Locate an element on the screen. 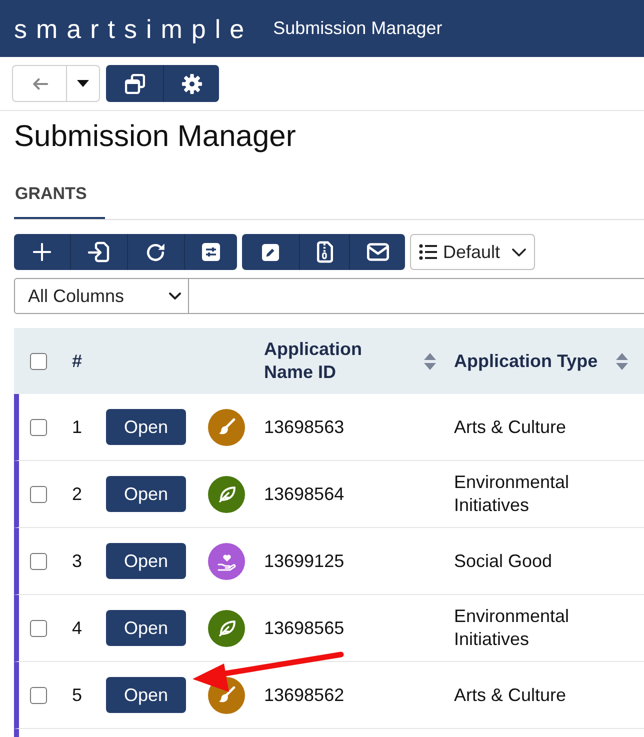  file-import-icon is located at coordinates (99, 252).